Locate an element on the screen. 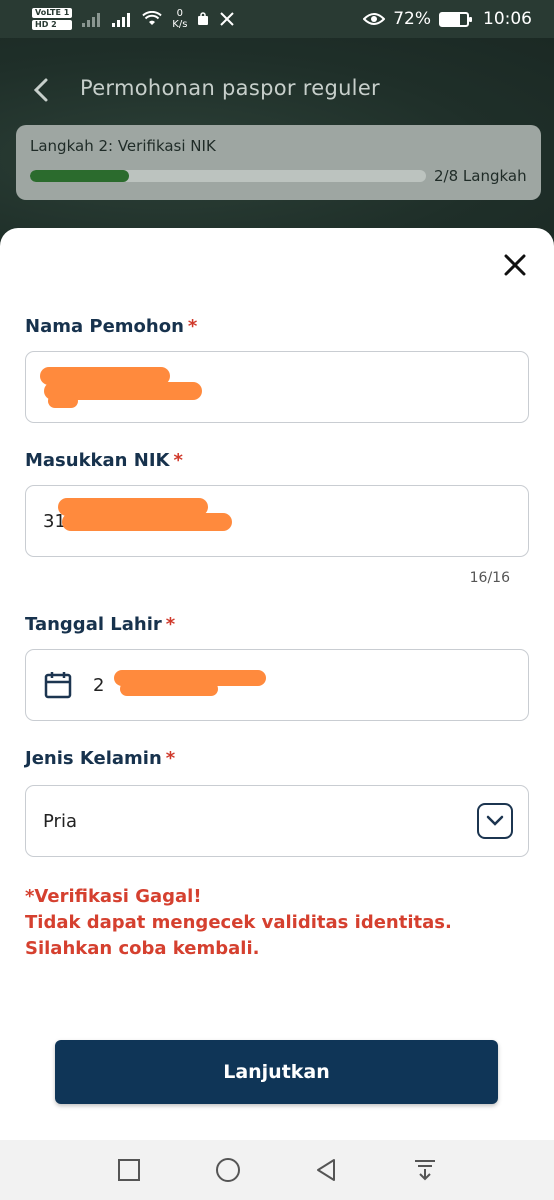 Image resolution: width=554 pixels, height=1200 pixels. dropdown-toggle is located at coordinates (495, 821).